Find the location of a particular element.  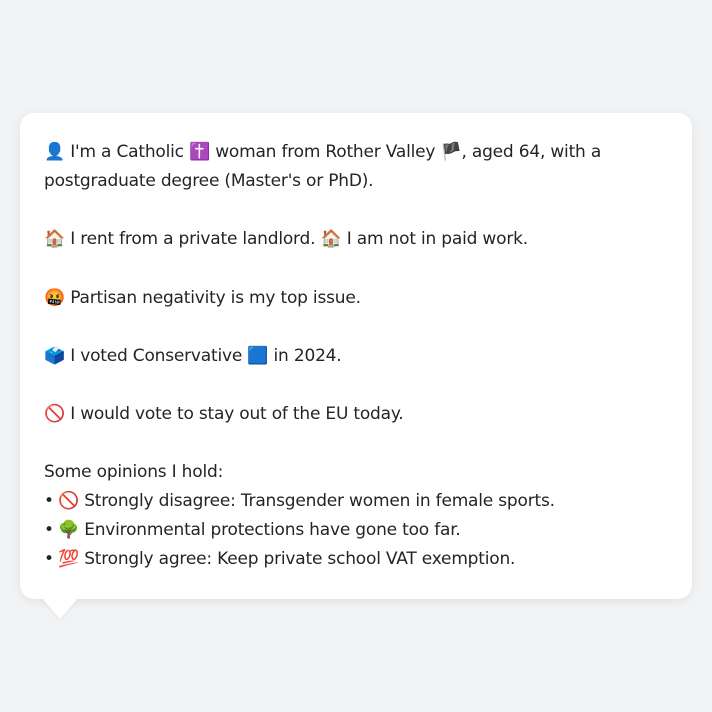

vote-paragraph: 🗳️ I voted Conservative 🟦 in 2024. is located at coordinates (356, 356).